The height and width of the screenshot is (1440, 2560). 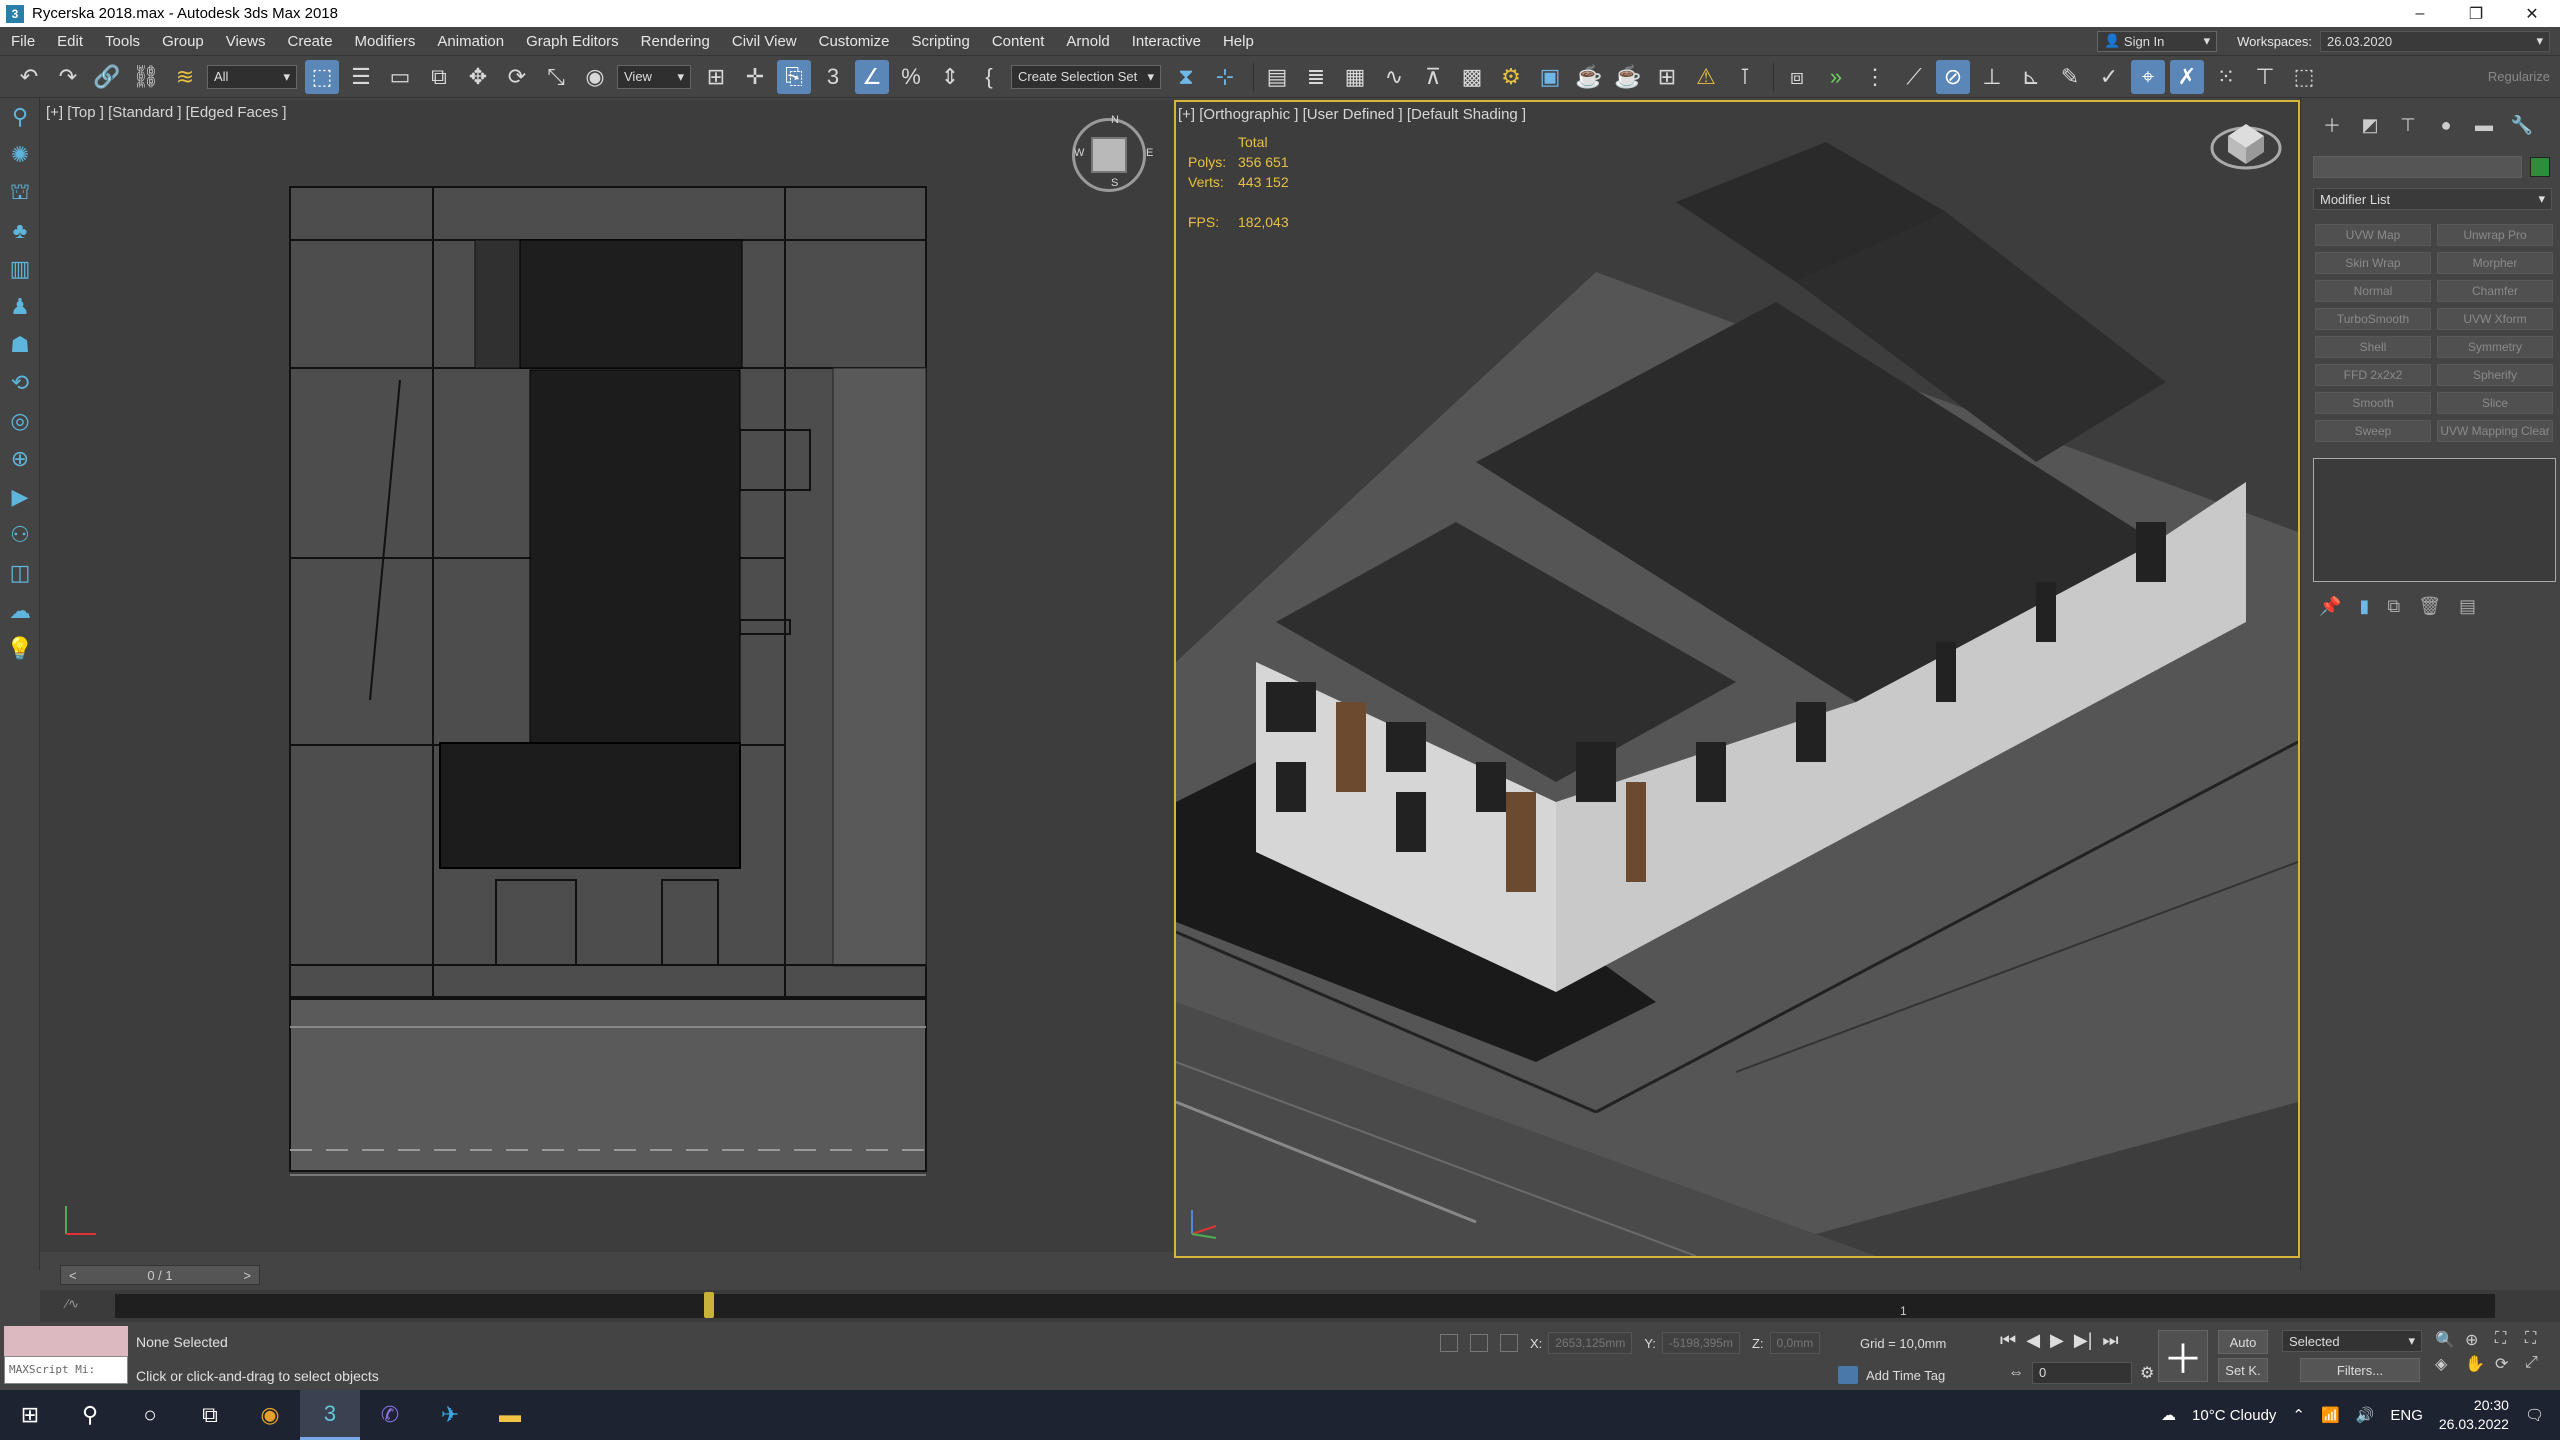 What do you see at coordinates (2495, 235) in the screenshot?
I see `modifier-button: Unwrap Pro` at bounding box center [2495, 235].